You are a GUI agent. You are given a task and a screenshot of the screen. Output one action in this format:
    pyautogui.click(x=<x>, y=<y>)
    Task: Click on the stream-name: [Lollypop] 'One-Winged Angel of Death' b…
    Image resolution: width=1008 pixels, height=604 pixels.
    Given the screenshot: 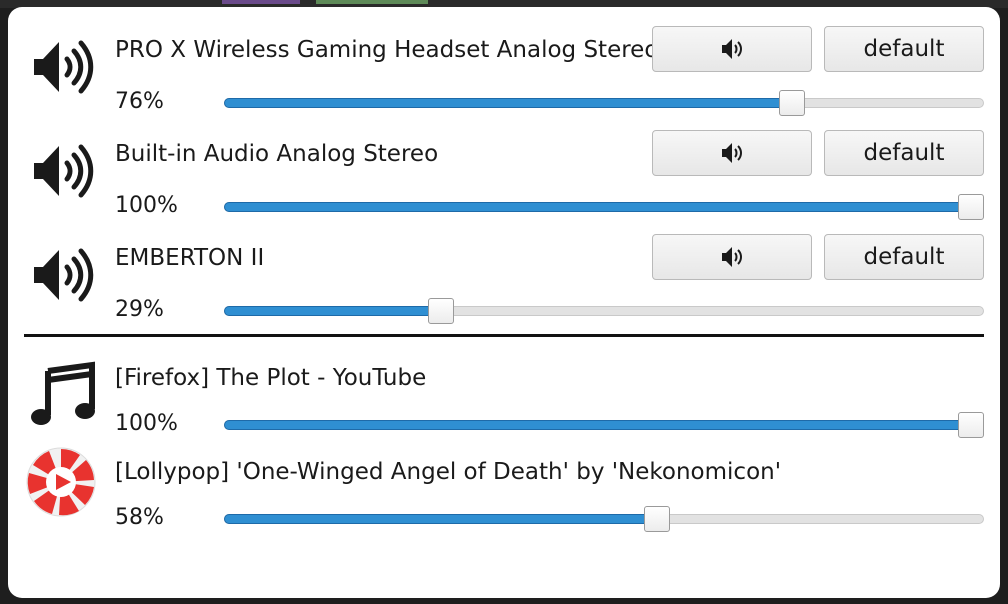 What is the action you would take?
    pyautogui.click(x=448, y=472)
    